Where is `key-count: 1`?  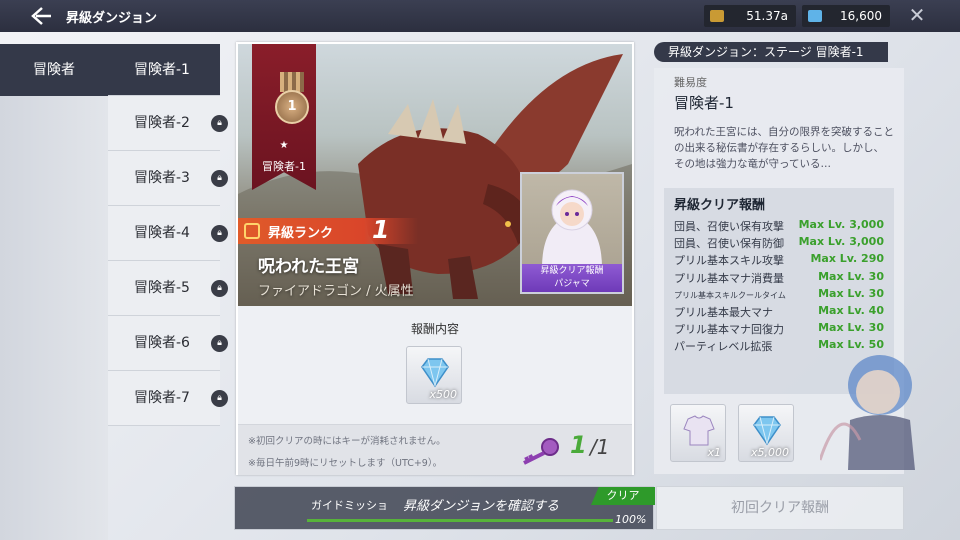
key-count: 1 is located at coordinates (578, 445).